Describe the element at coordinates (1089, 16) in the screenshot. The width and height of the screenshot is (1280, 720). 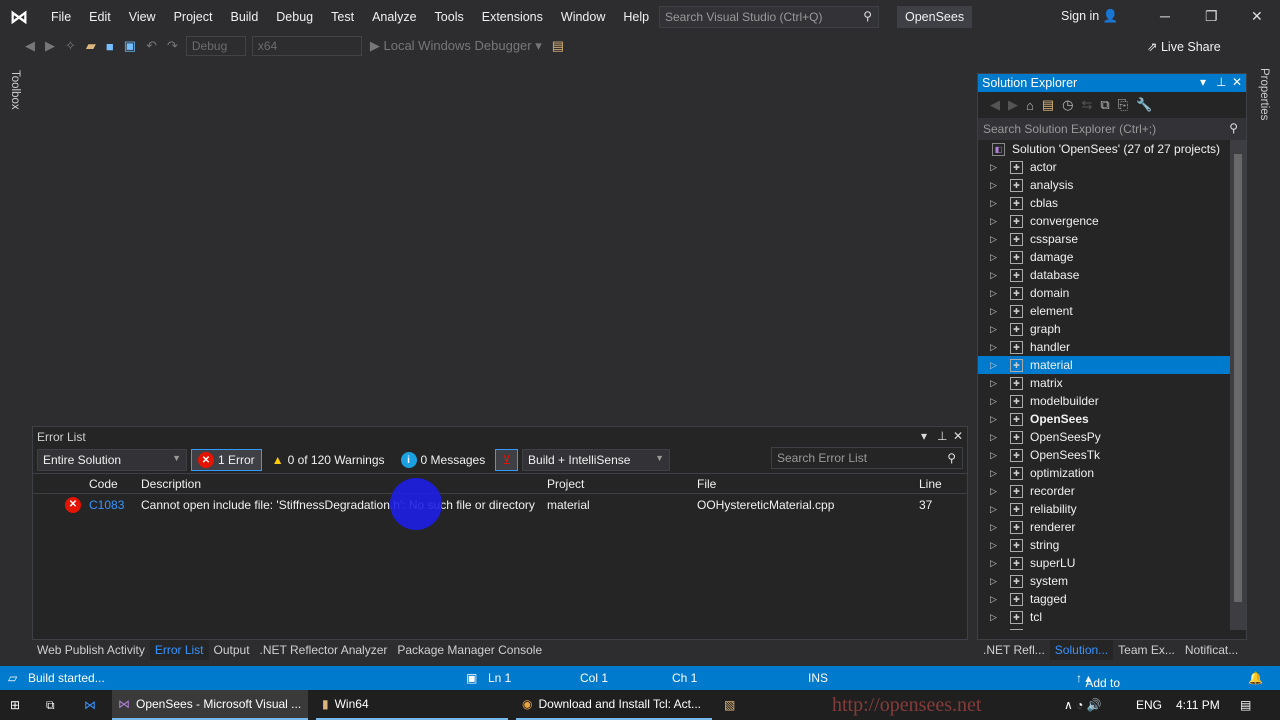
I see `sign-in-button: Sign in 👤` at that location.